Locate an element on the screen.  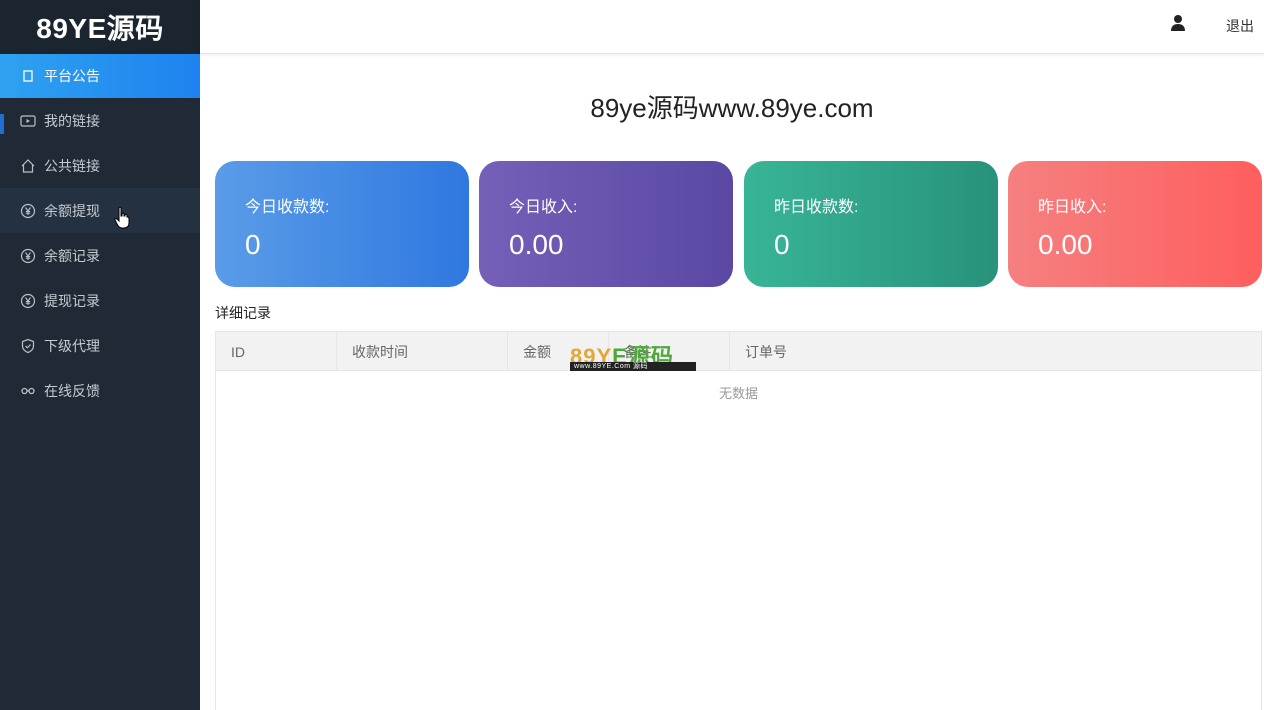
watermark-subtext: www.89YE.Com 源码 is located at coordinates (633, 366).